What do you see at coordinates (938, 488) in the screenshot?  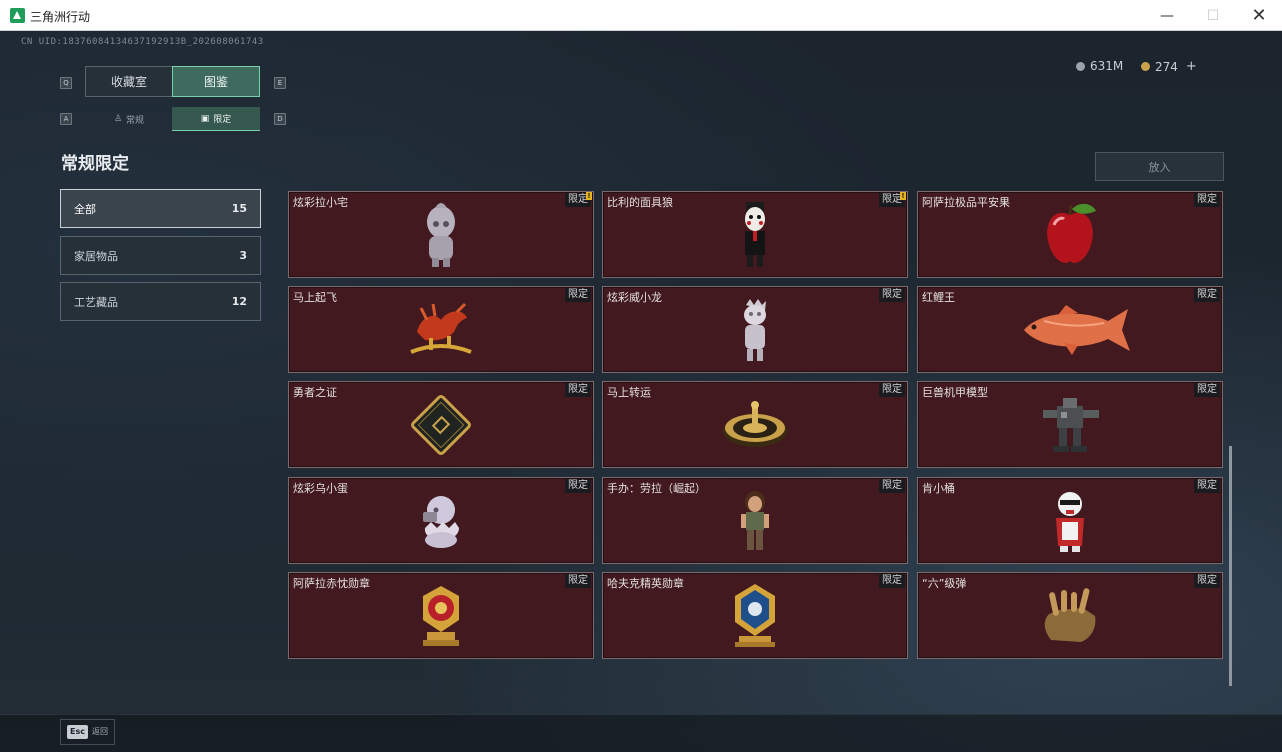 I see `item-name: 肯小桶` at bounding box center [938, 488].